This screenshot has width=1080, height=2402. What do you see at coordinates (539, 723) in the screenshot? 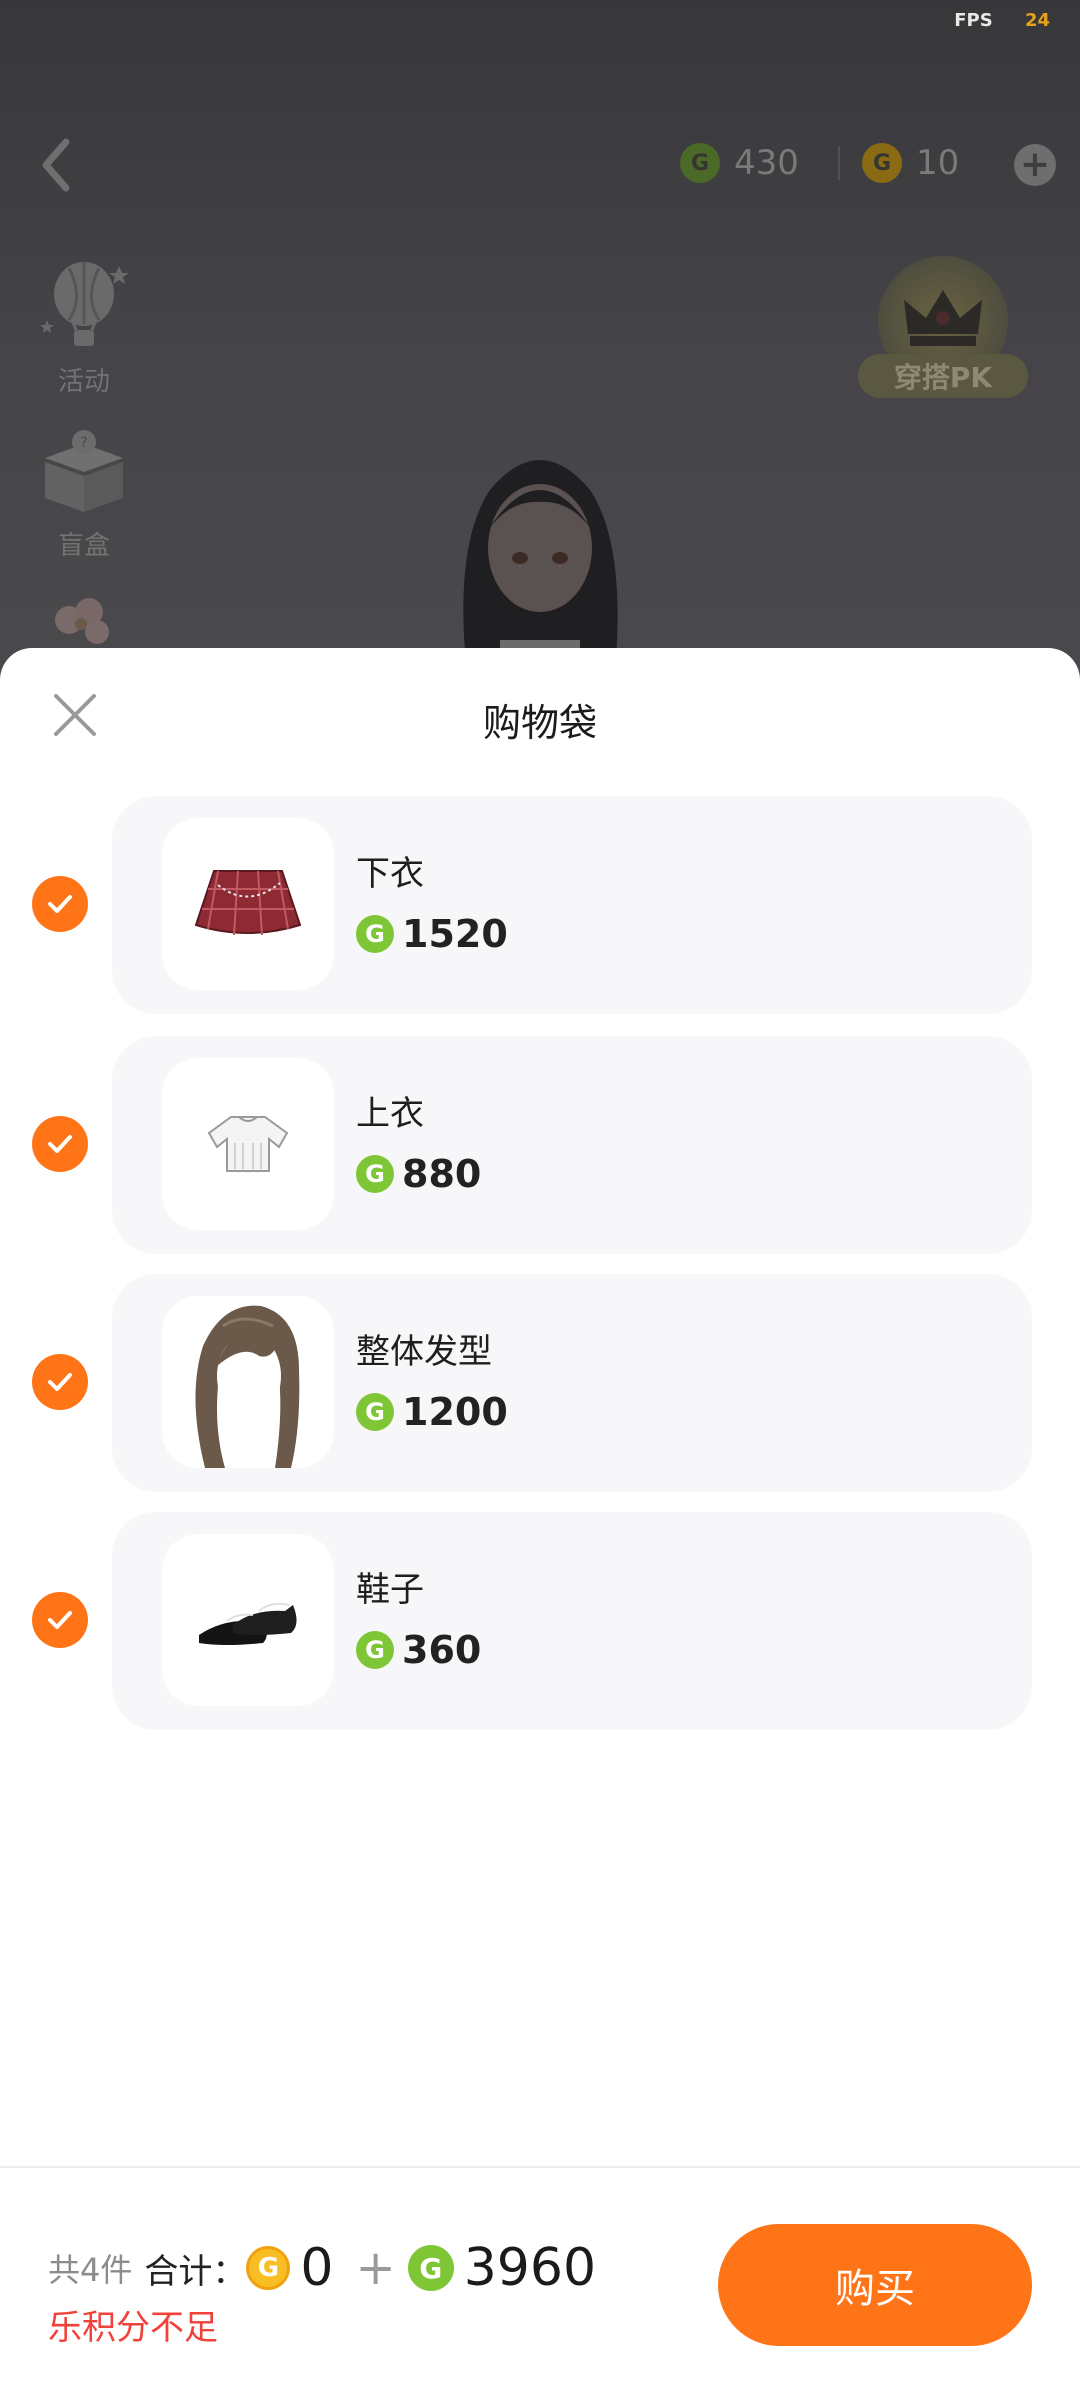
I see `sheet-title: 购物袋` at bounding box center [539, 723].